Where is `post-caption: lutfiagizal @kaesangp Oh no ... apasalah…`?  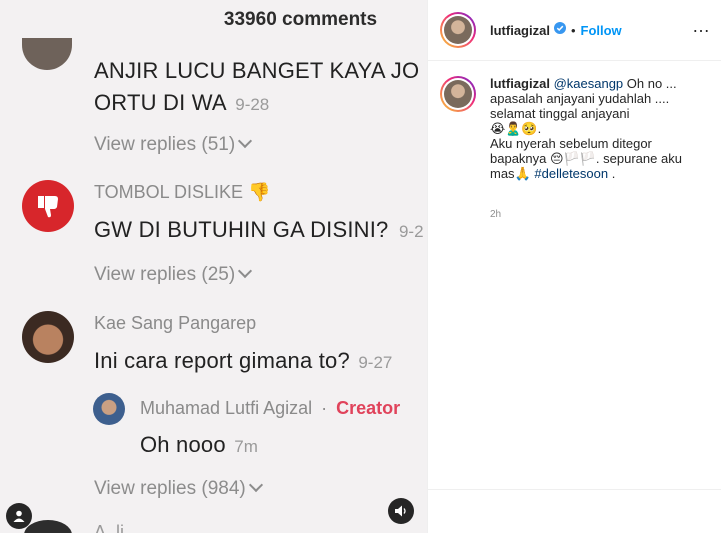 post-caption: lutfiagizal @kaesangp Oh no ... apasalah… is located at coordinates (576, 128).